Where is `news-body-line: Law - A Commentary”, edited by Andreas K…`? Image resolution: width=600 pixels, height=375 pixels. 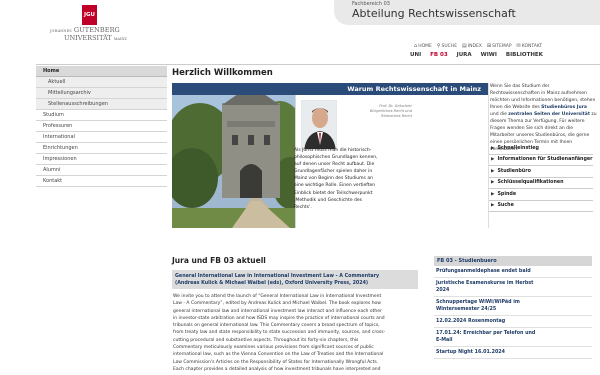
news-body-line: Law - A Commentary”, edited by Andreas K… is located at coordinates (277, 304).